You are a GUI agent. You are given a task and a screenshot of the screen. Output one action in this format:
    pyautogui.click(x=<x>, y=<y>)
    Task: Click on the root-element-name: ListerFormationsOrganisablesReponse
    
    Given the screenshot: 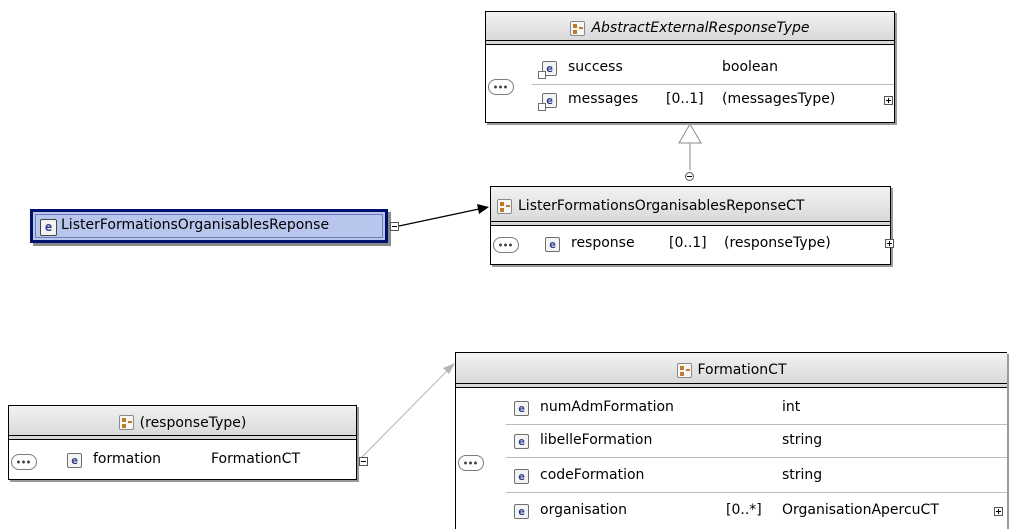 What is the action you would take?
    pyautogui.click(x=195, y=225)
    